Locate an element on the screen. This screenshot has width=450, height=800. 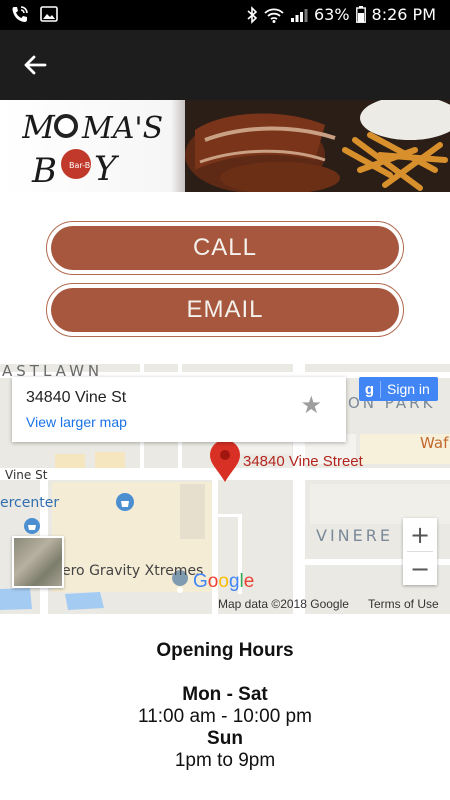
google-logo: Google is located at coordinates (224, 581).